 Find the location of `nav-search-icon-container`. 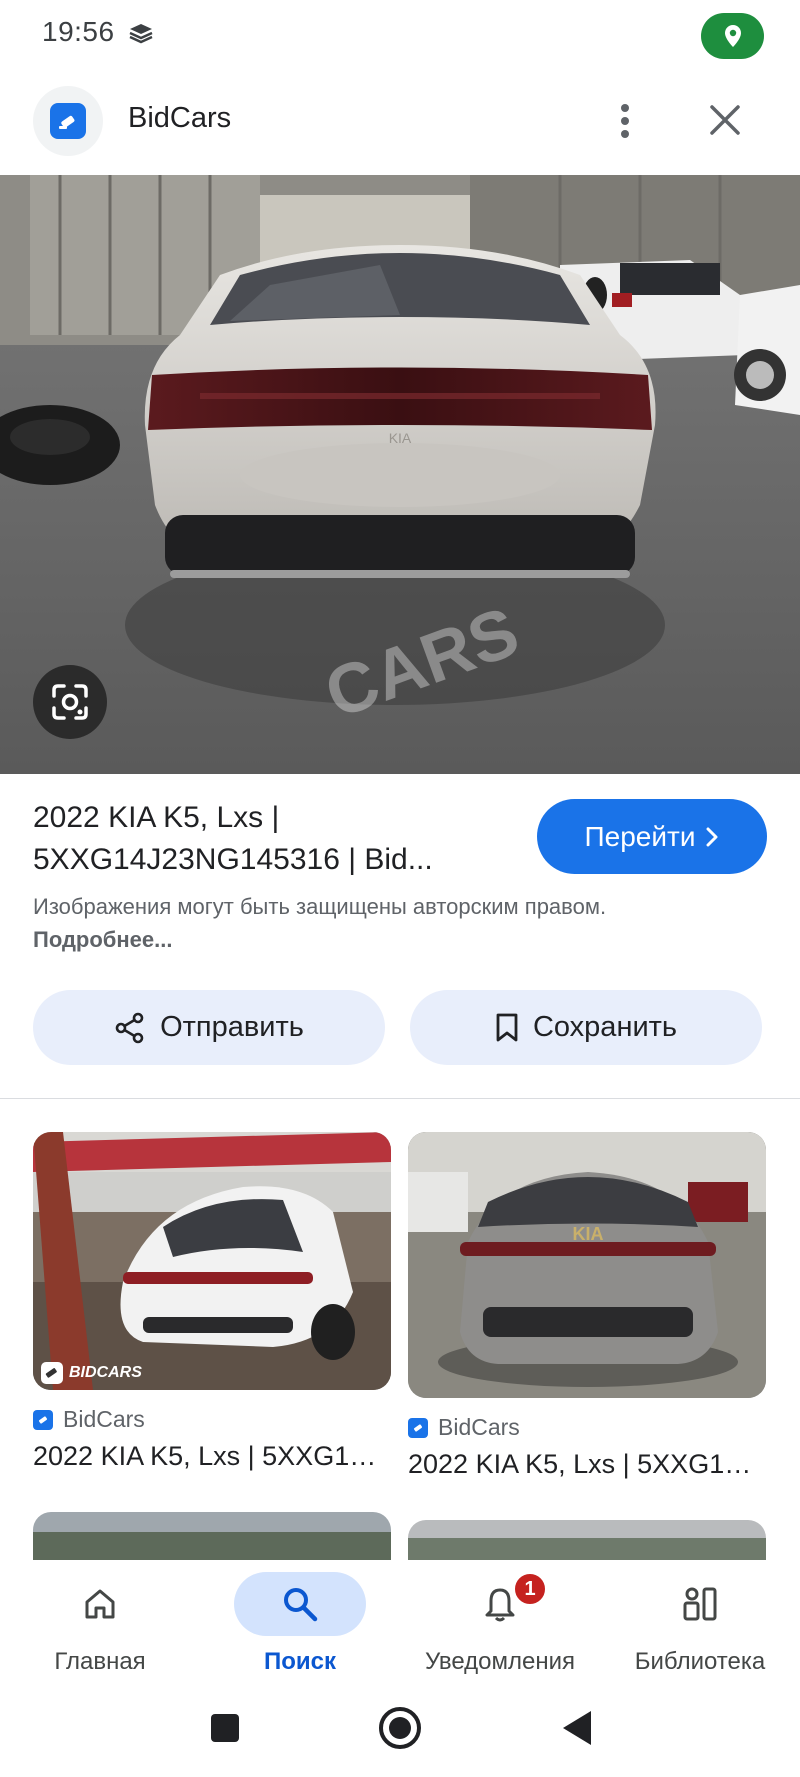

nav-search-icon-container is located at coordinates (300, 1604).